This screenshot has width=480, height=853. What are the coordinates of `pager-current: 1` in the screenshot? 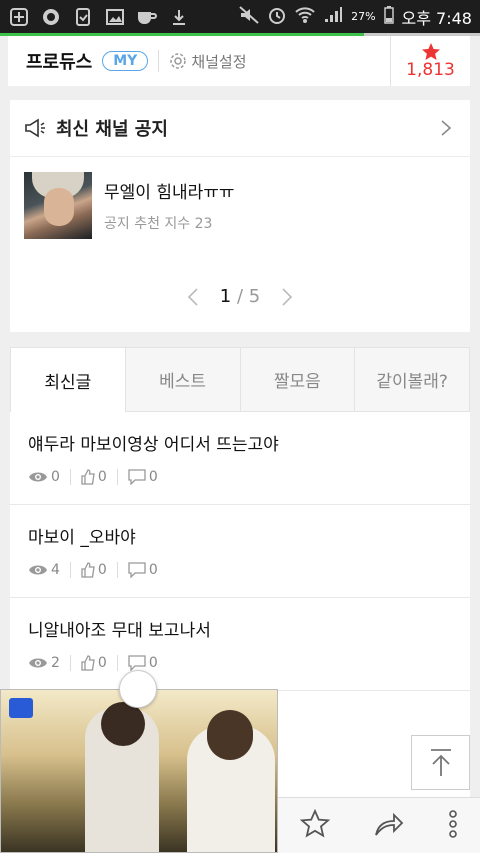 It's located at (225, 296).